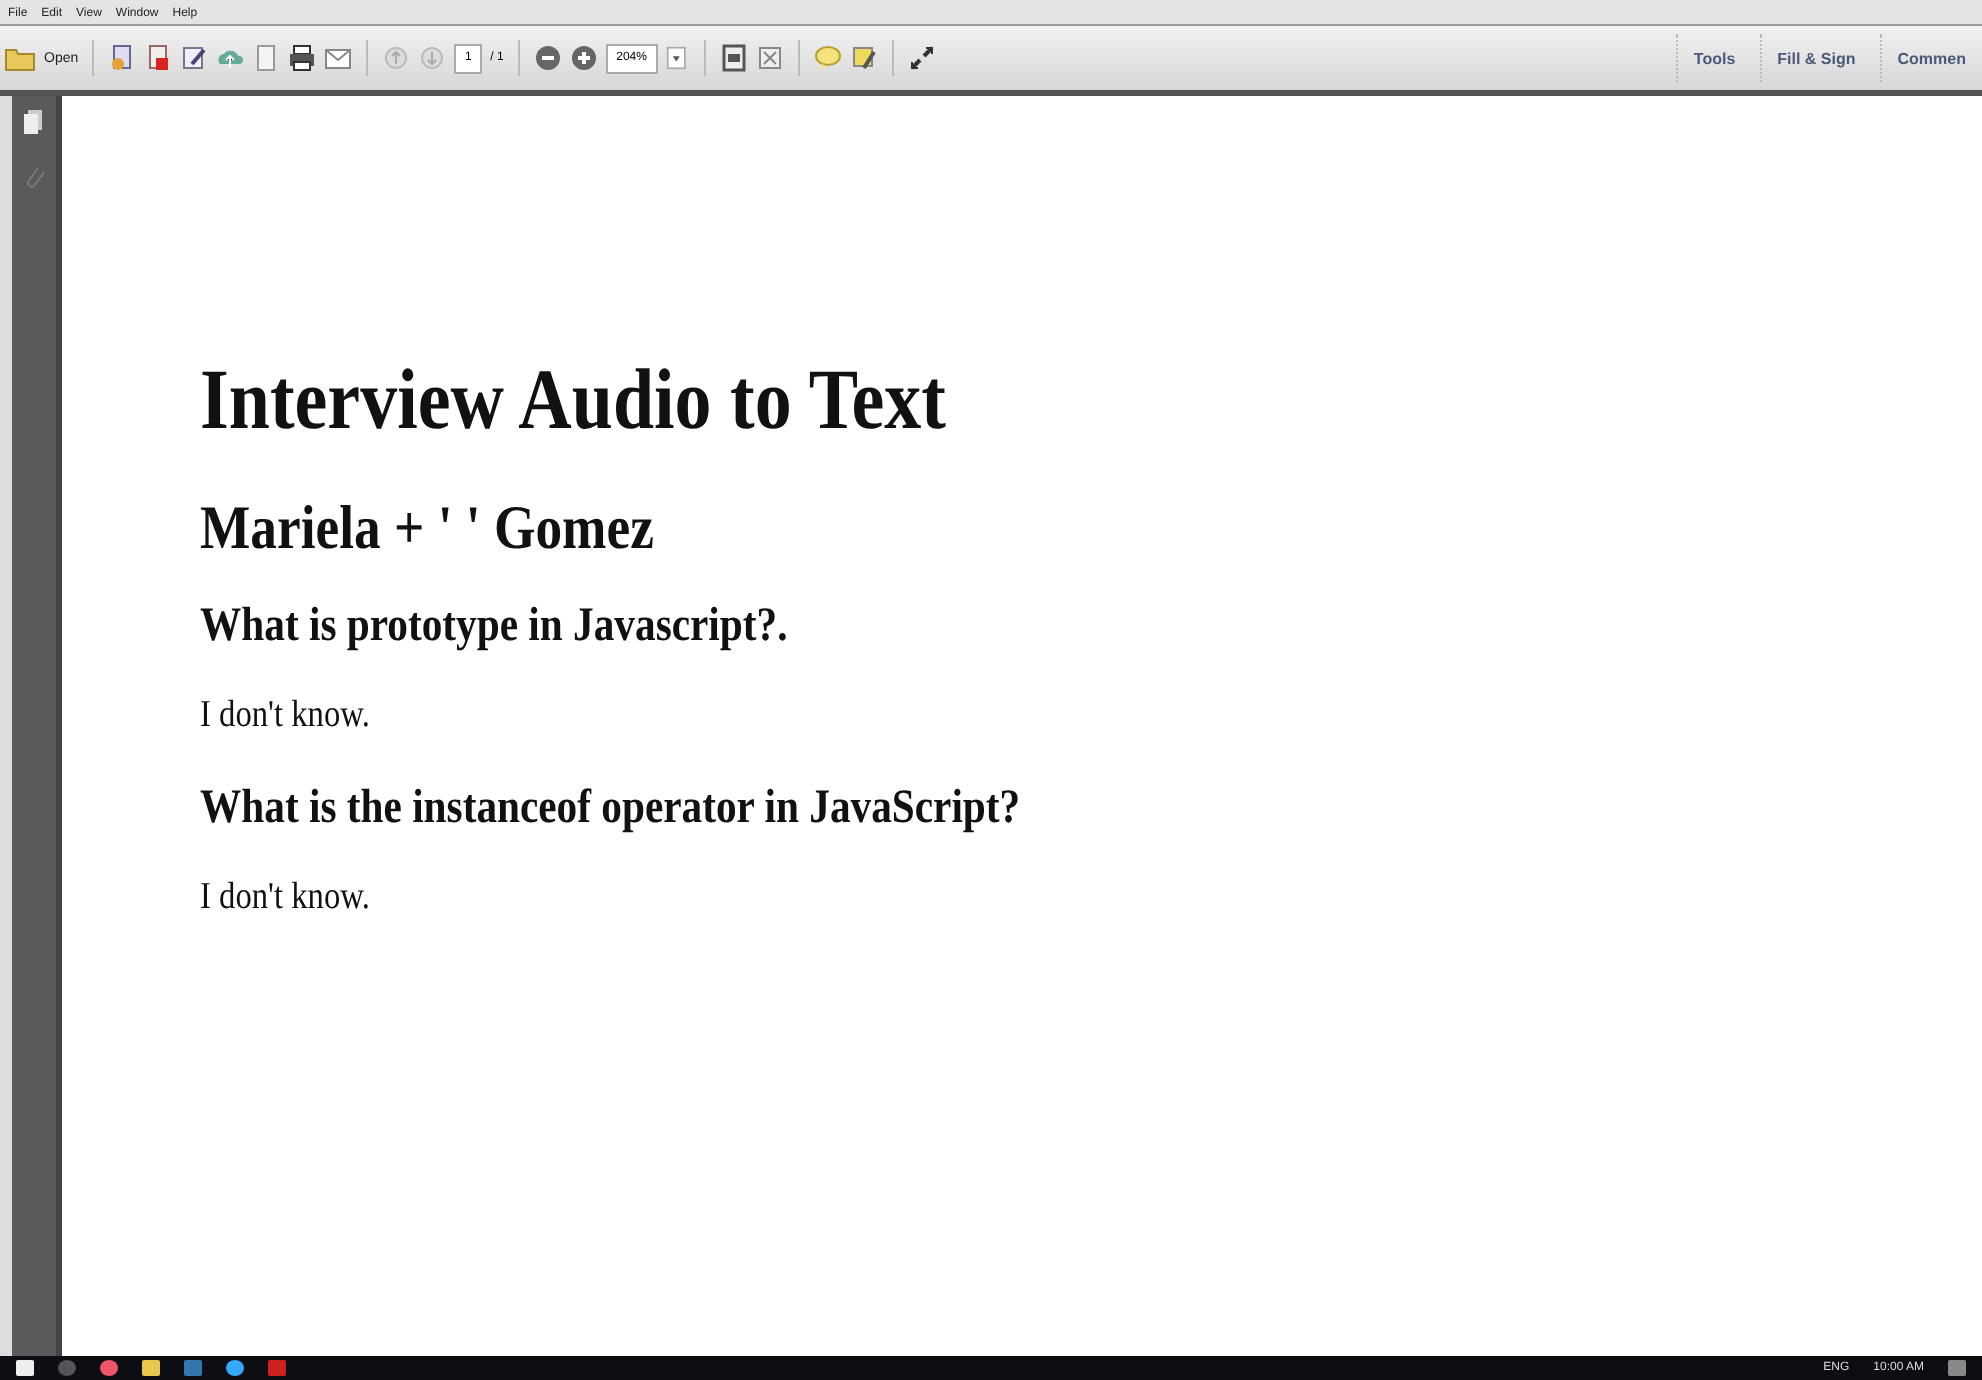  Describe the element at coordinates (158, 58) in the screenshot. I see `document-pdf-icon` at that location.